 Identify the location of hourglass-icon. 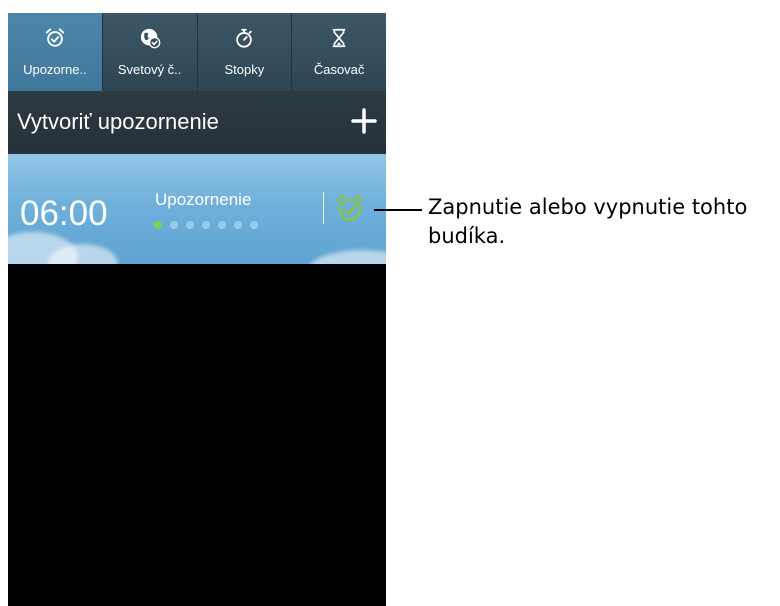
(339, 38).